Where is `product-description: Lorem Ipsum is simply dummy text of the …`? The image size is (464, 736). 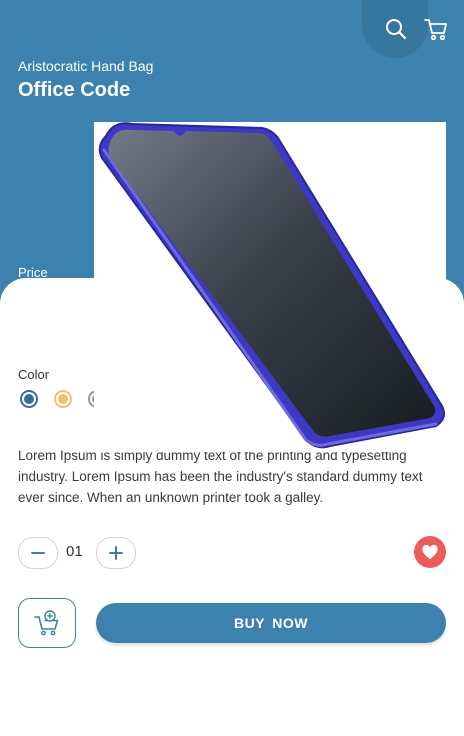
product-description: Lorem Ipsum is simply dummy text of the … is located at coordinates (220, 476).